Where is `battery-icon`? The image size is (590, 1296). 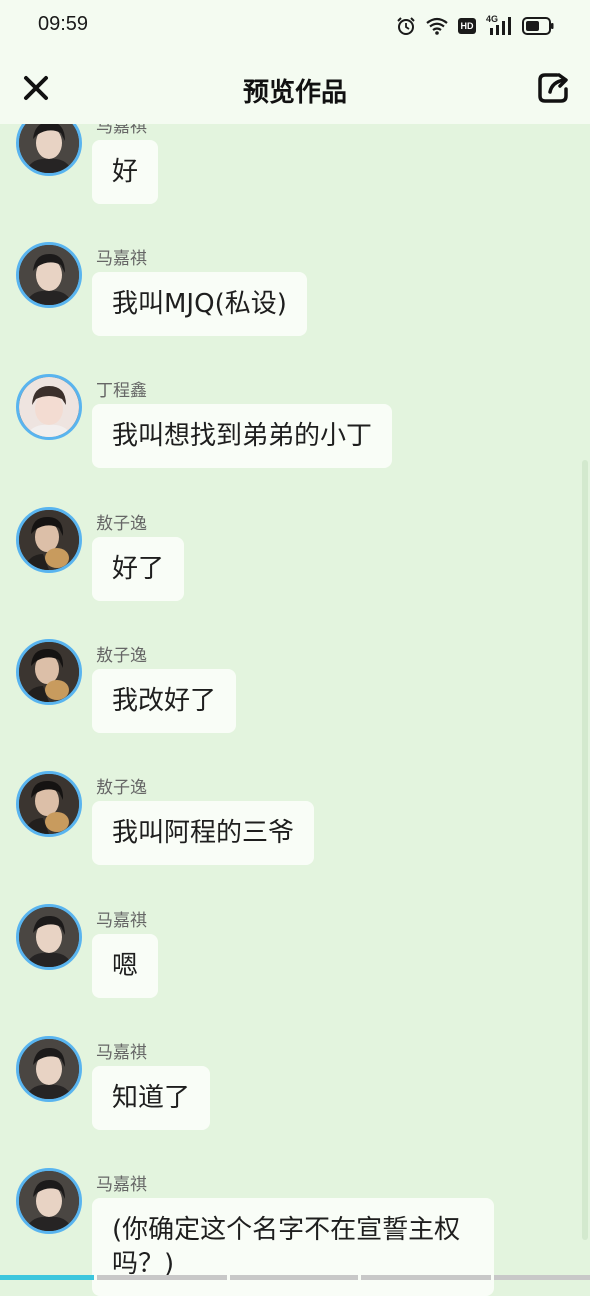
battery-icon is located at coordinates (538, 26).